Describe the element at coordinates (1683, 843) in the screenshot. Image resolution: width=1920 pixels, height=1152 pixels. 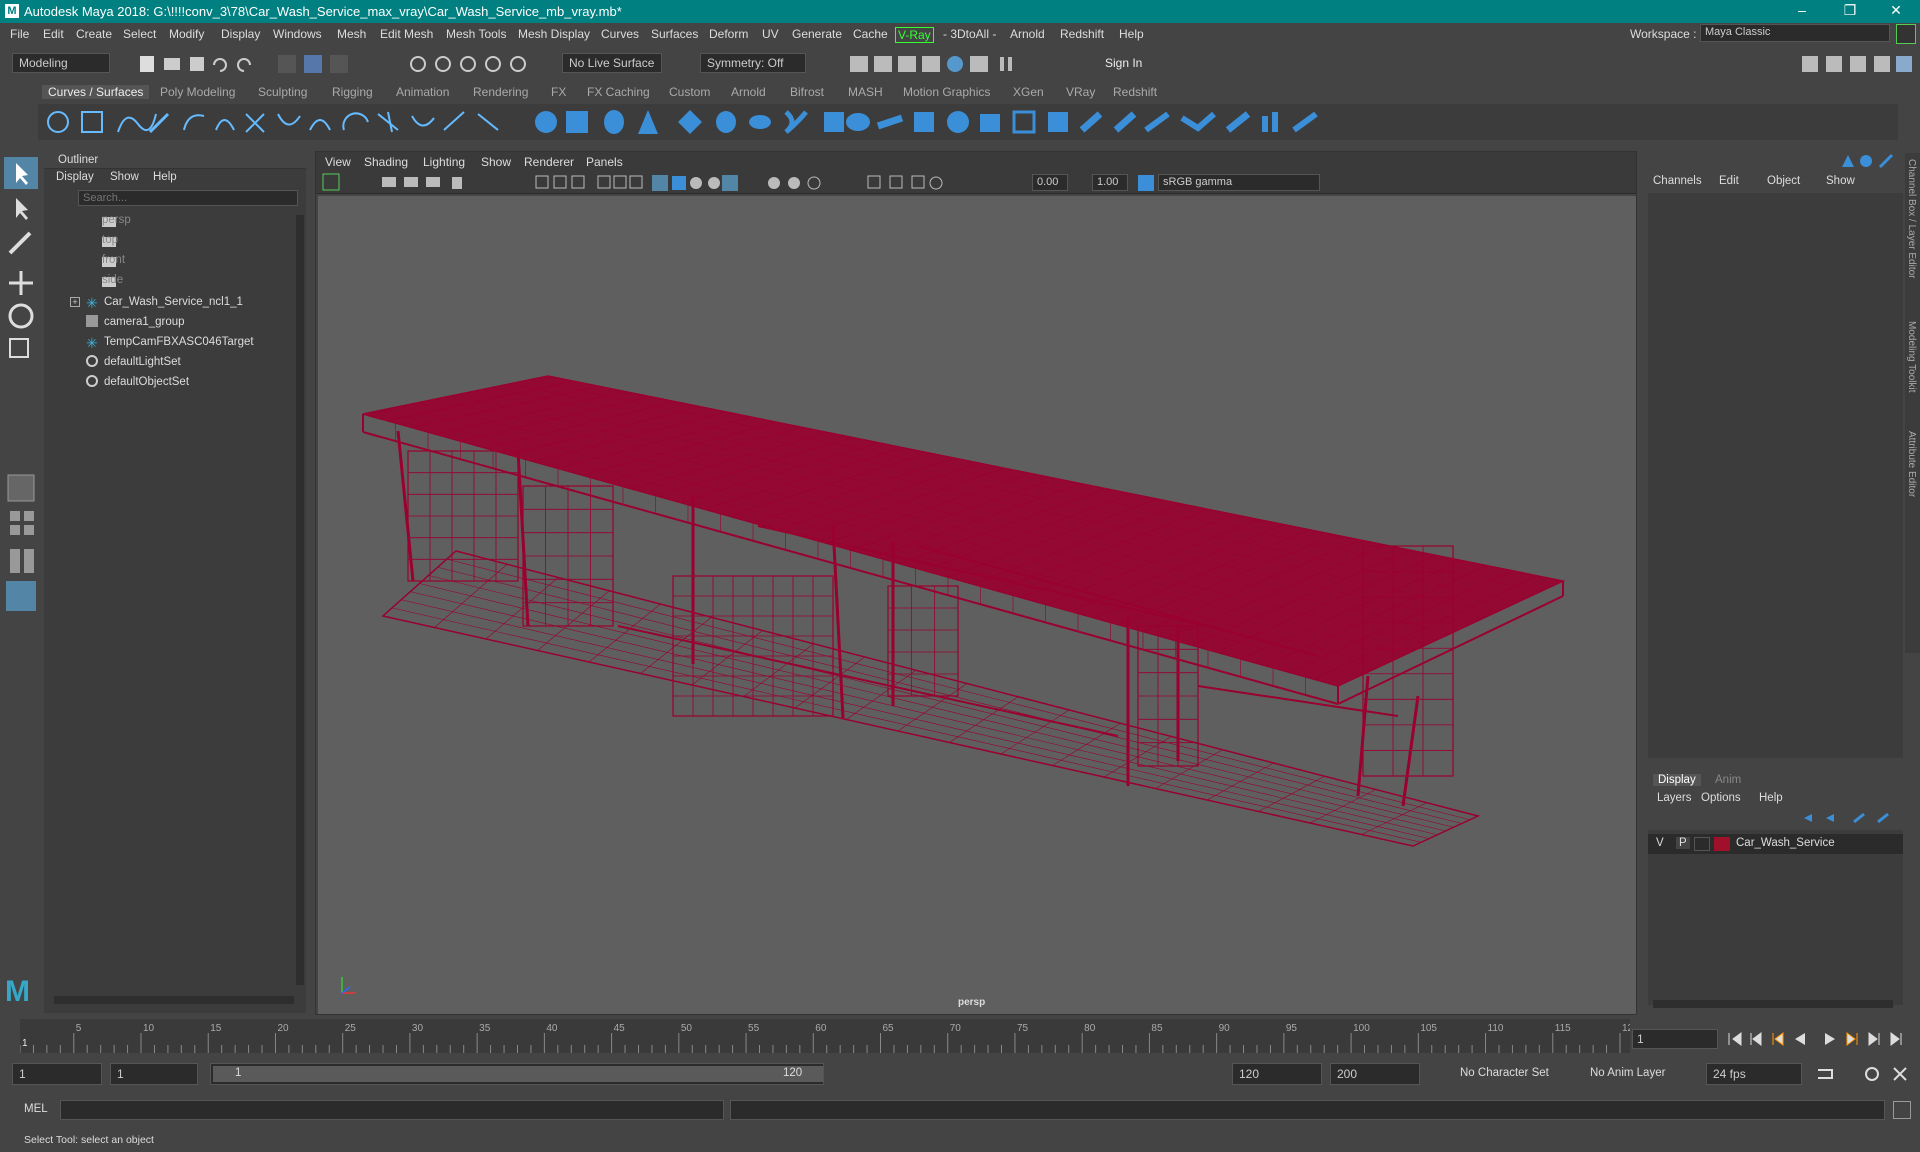
I see `layer-playback-toggle: P` at that location.